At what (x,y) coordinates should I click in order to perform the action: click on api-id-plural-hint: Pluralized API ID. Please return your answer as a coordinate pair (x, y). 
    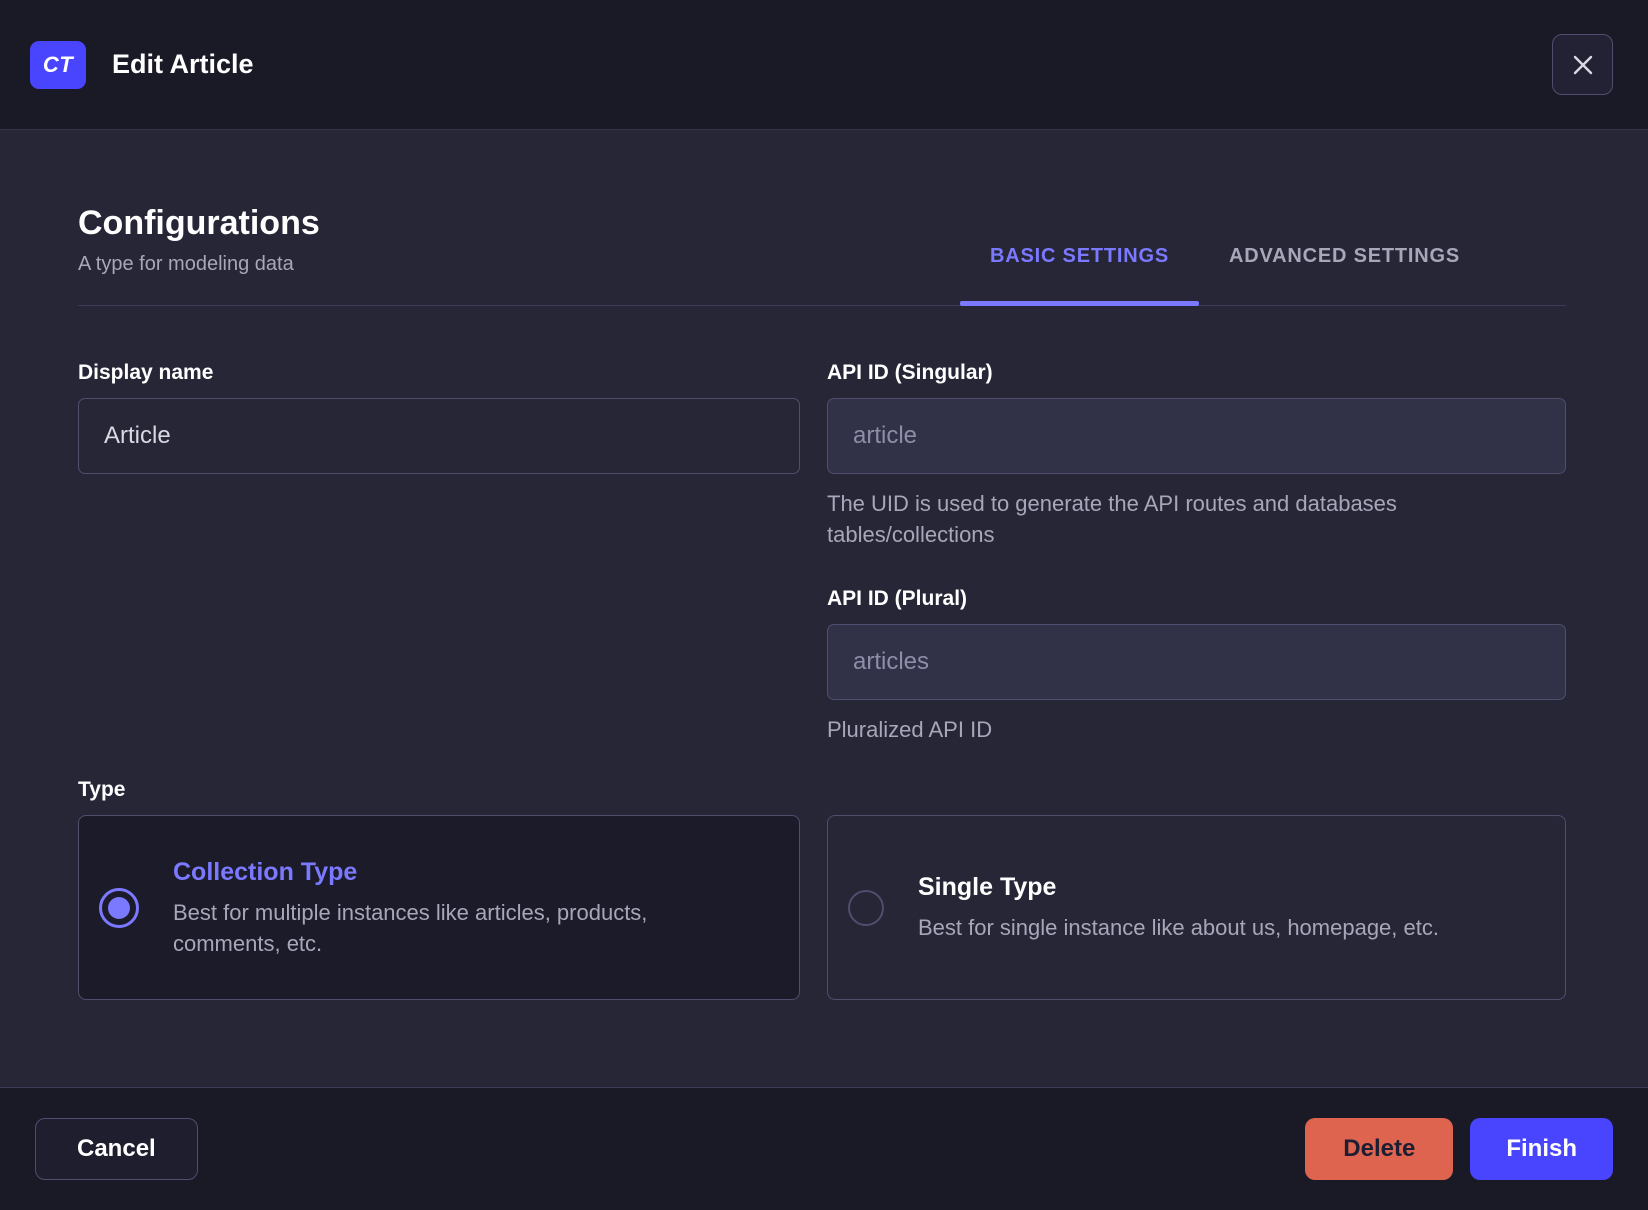
    Looking at the image, I should click on (910, 729).